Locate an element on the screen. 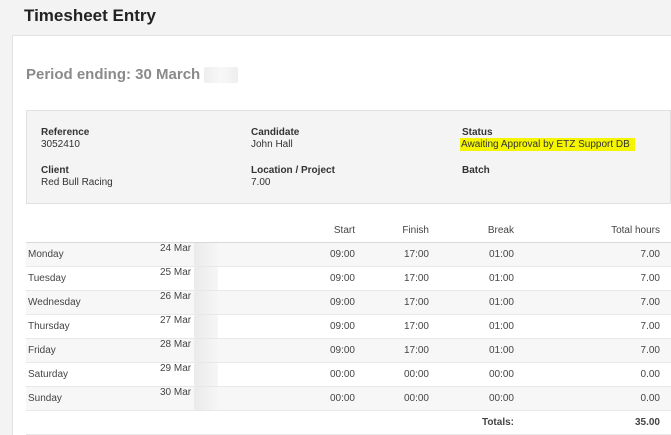 The width and height of the screenshot is (671, 435). col-header-total: Total hours is located at coordinates (592, 230).